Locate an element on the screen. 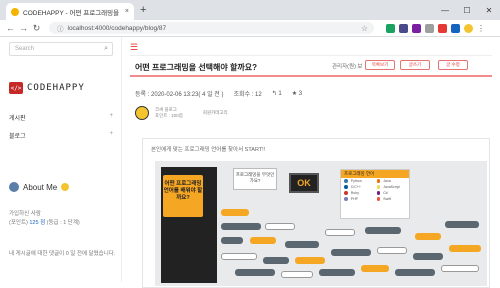 This screenshot has width=500, height=288. author-label: 관리자(원) 보 is located at coordinates (347, 67).